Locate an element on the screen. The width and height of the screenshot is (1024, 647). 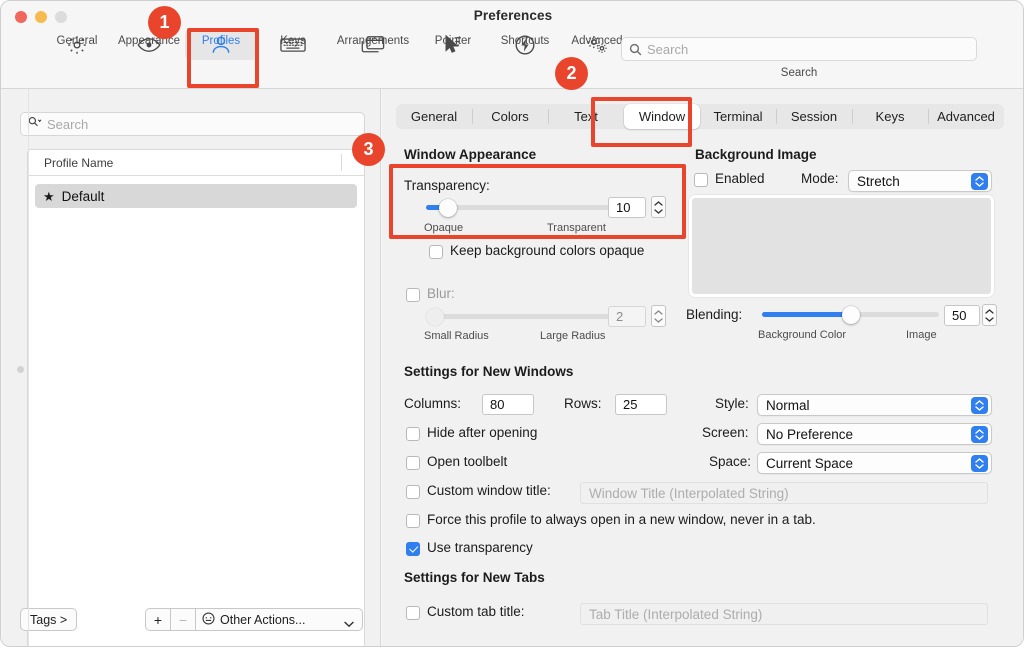
transparency-value-field: 10 is located at coordinates (627, 207).